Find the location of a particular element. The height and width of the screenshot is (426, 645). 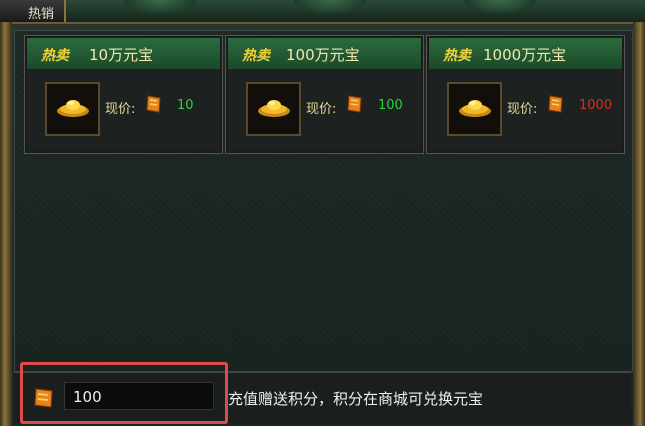

product-amount: 10万元宝 is located at coordinates (121, 55).